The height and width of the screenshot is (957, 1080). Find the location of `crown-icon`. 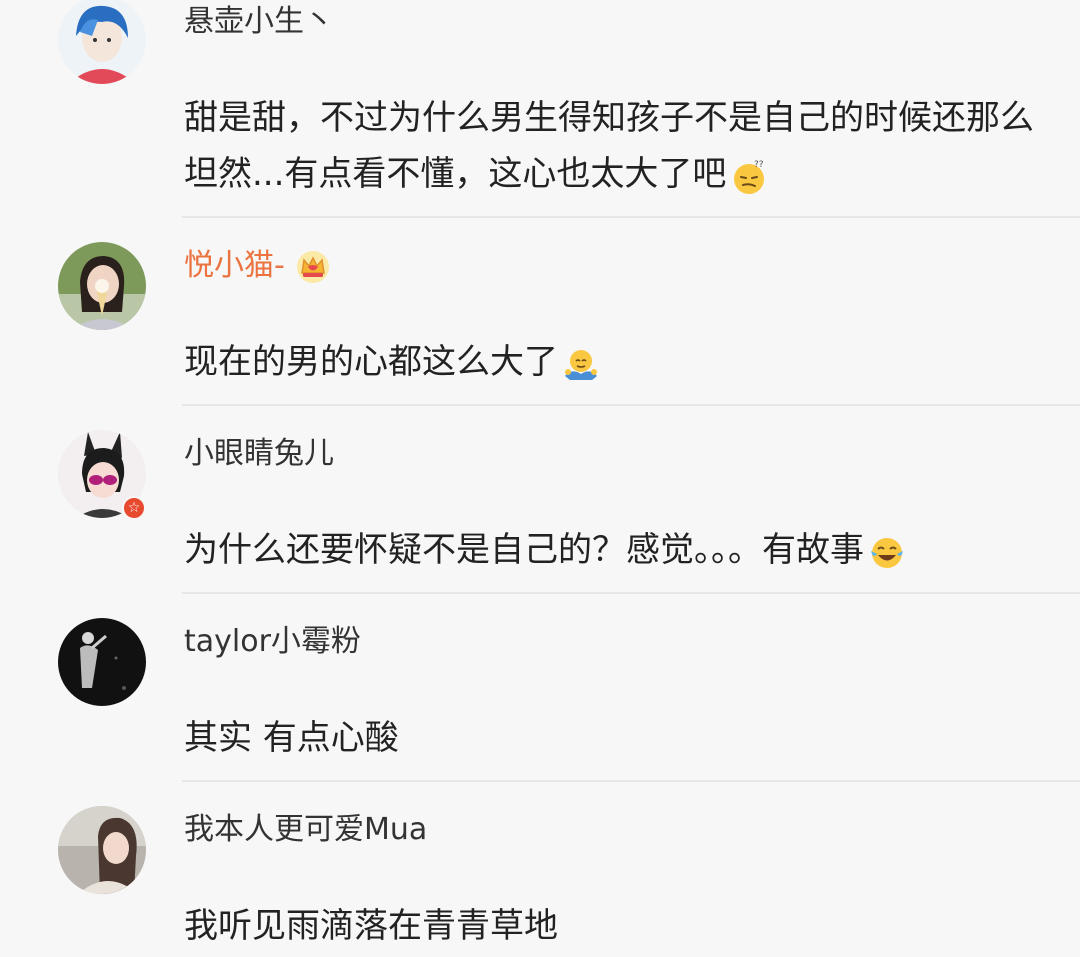

crown-icon is located at coordinates (313, 267).